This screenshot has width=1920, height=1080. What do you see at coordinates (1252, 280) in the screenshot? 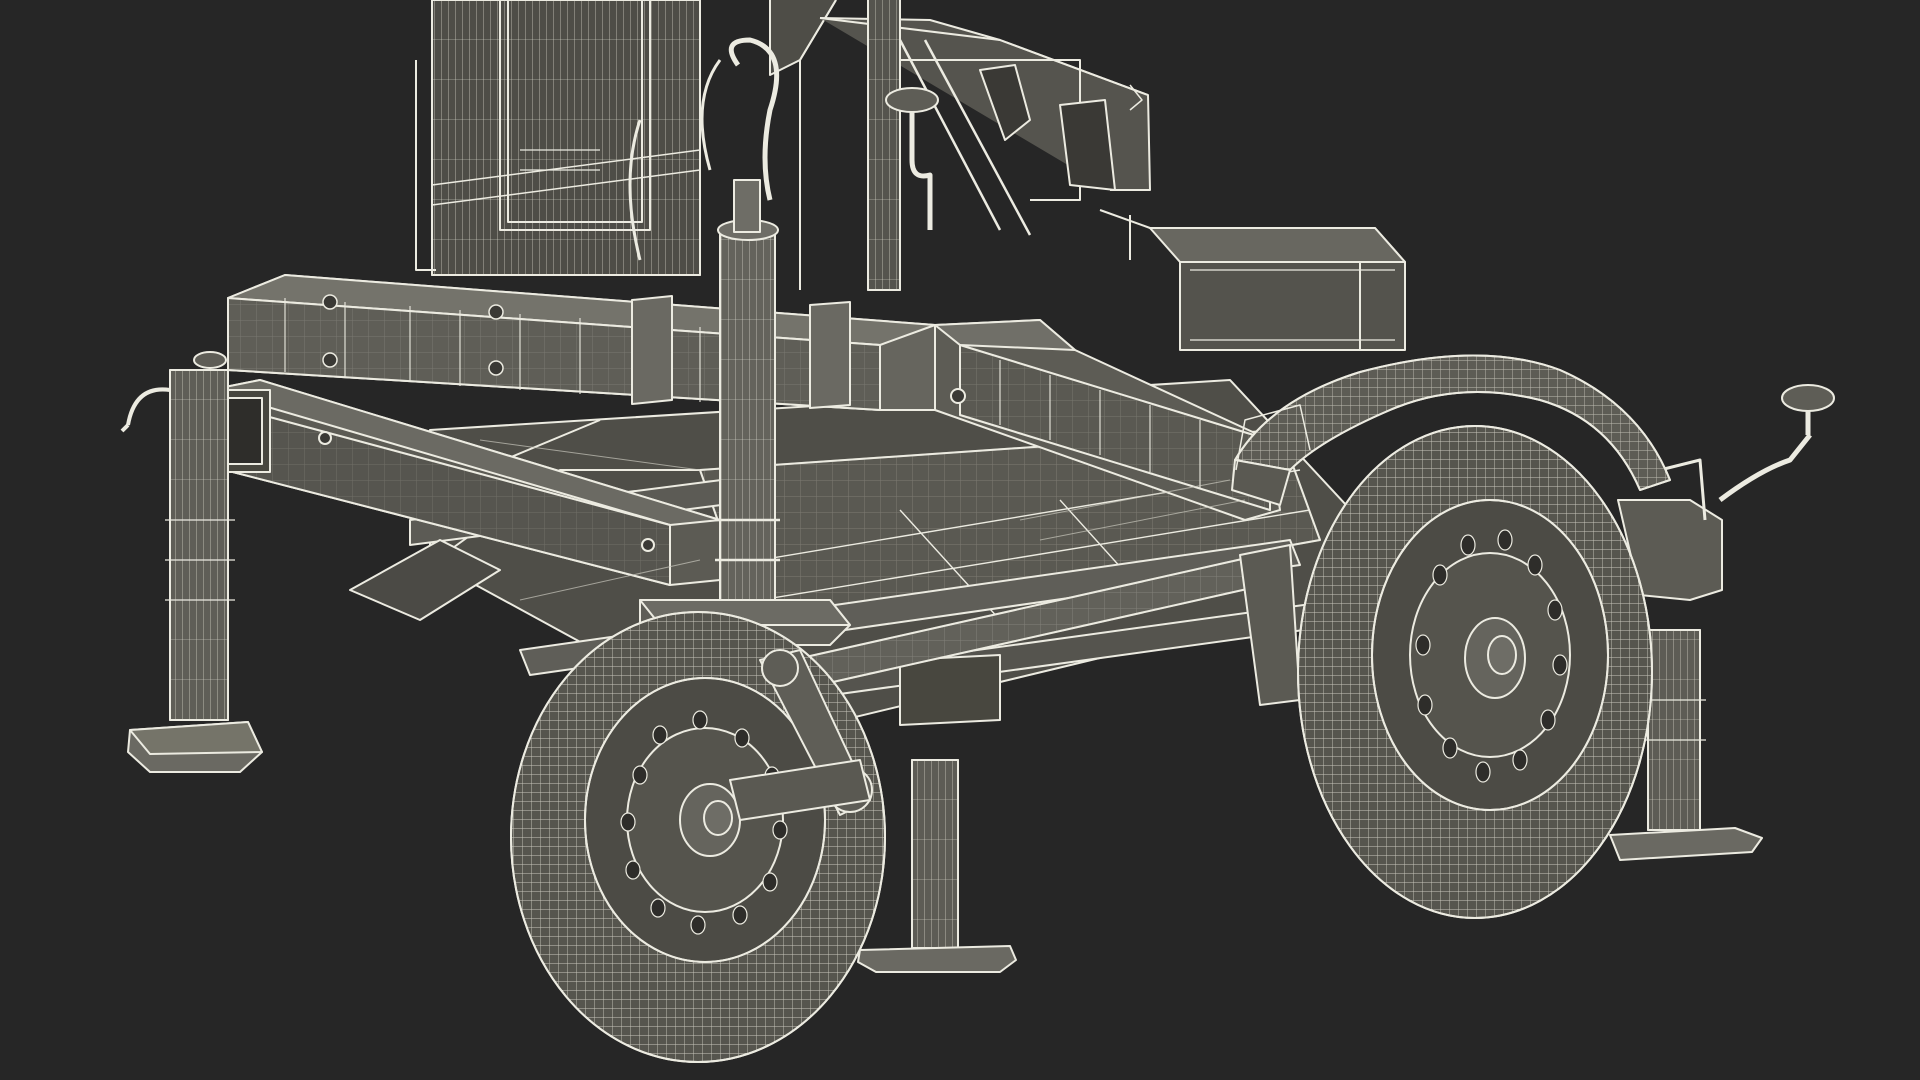
I see `equipment-box` at bounding box center [1252, 280].